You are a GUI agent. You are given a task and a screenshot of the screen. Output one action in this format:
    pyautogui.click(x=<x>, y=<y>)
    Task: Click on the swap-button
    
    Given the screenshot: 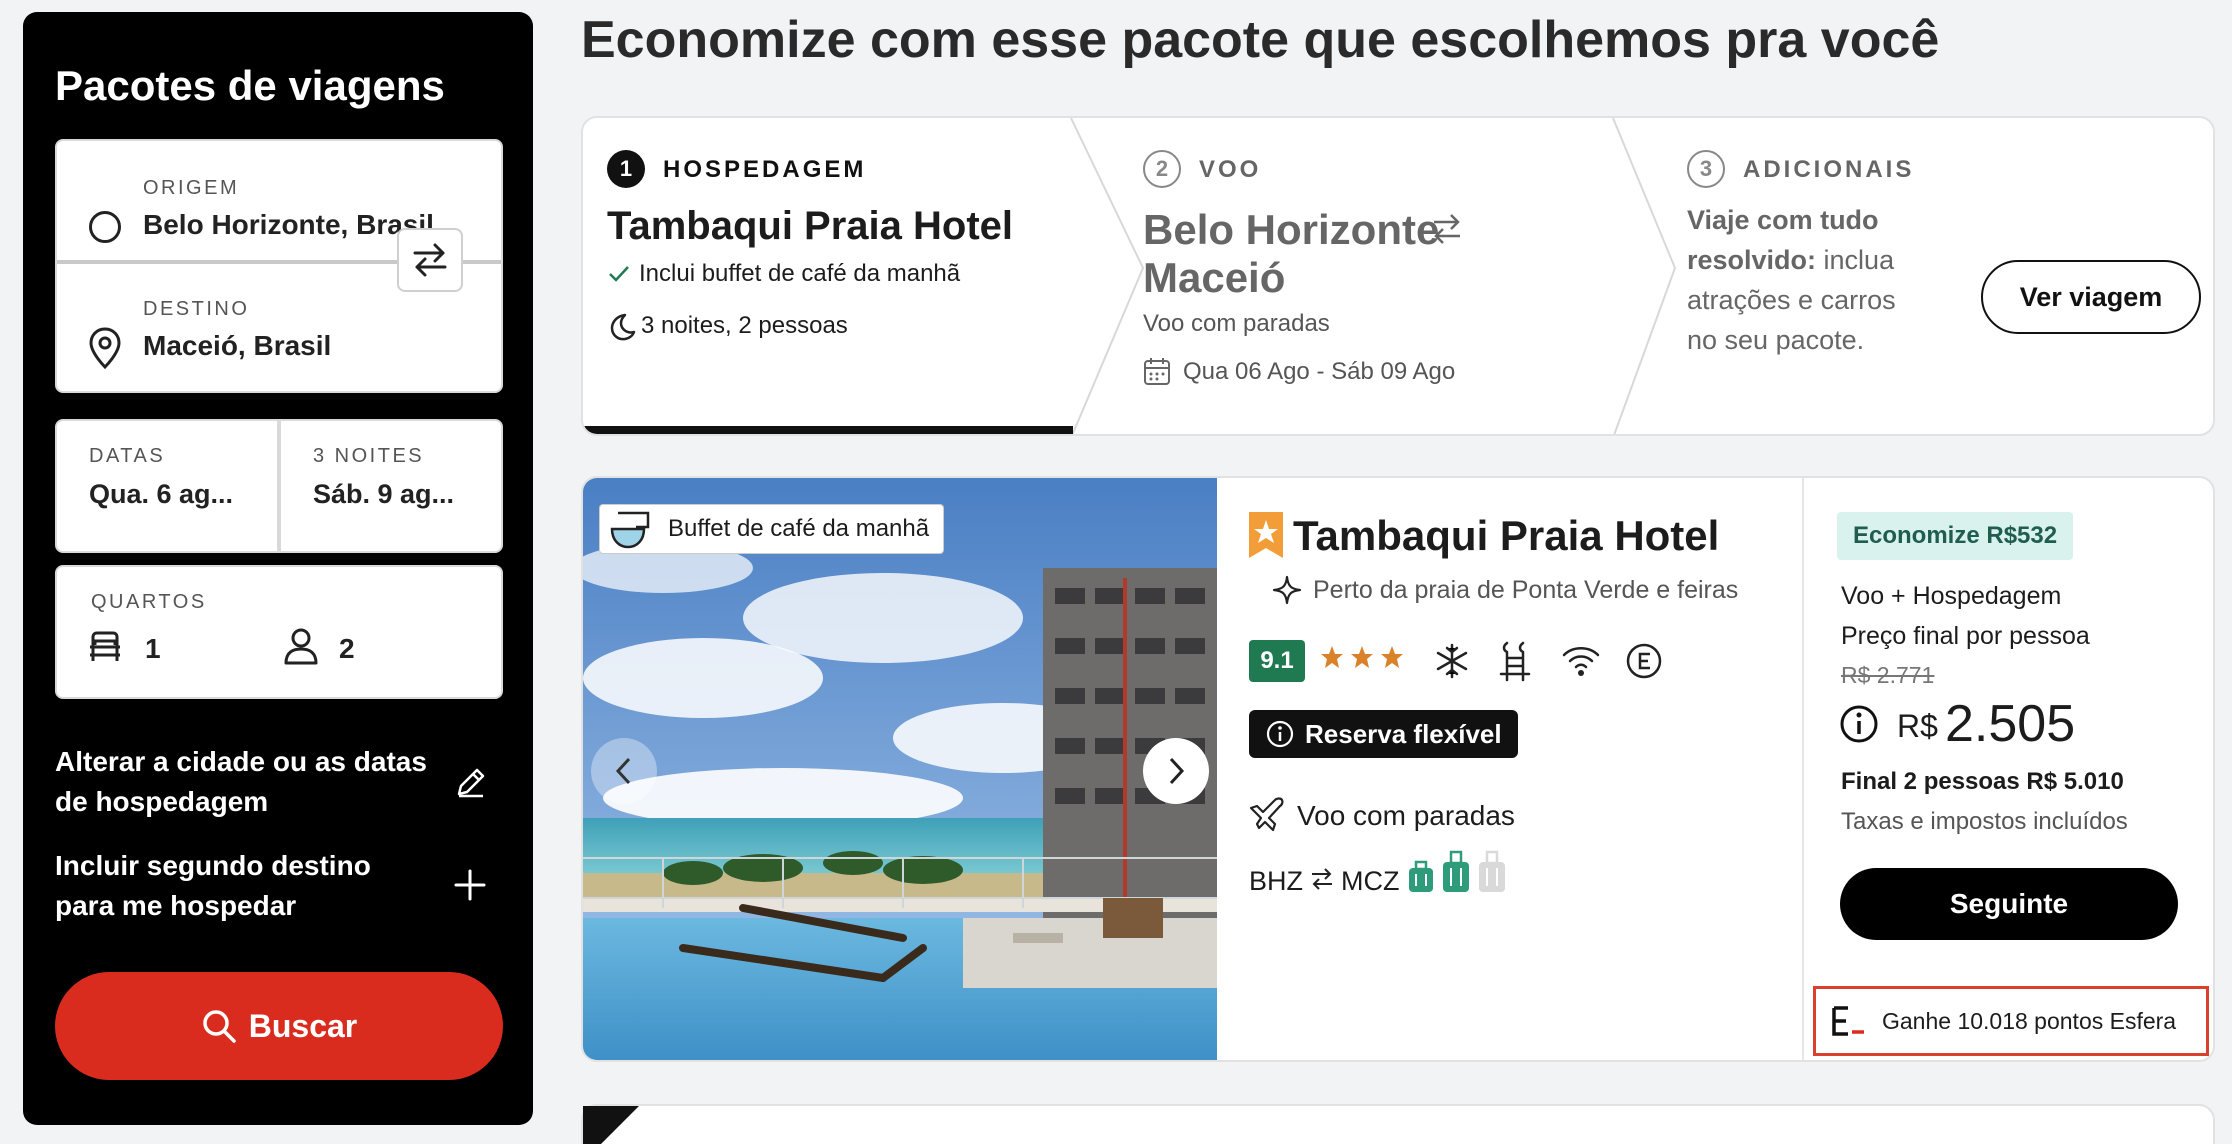 What is the action you would take?
    pyautogui.click(x=430, y=260)
    